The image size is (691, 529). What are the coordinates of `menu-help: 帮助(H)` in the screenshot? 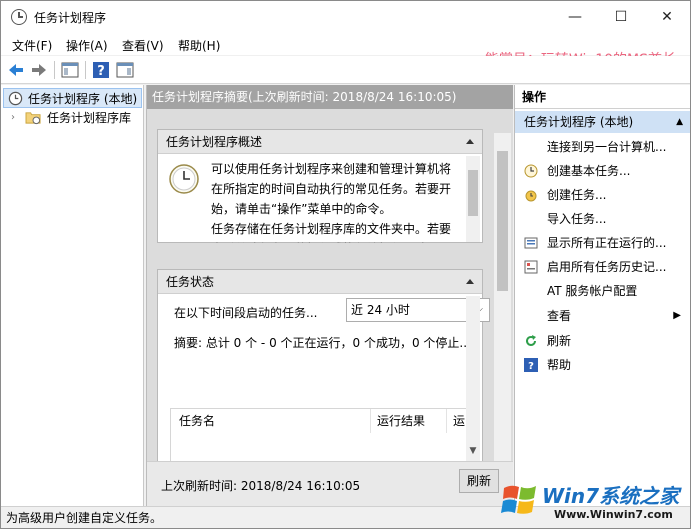 It's located at (199, 45).